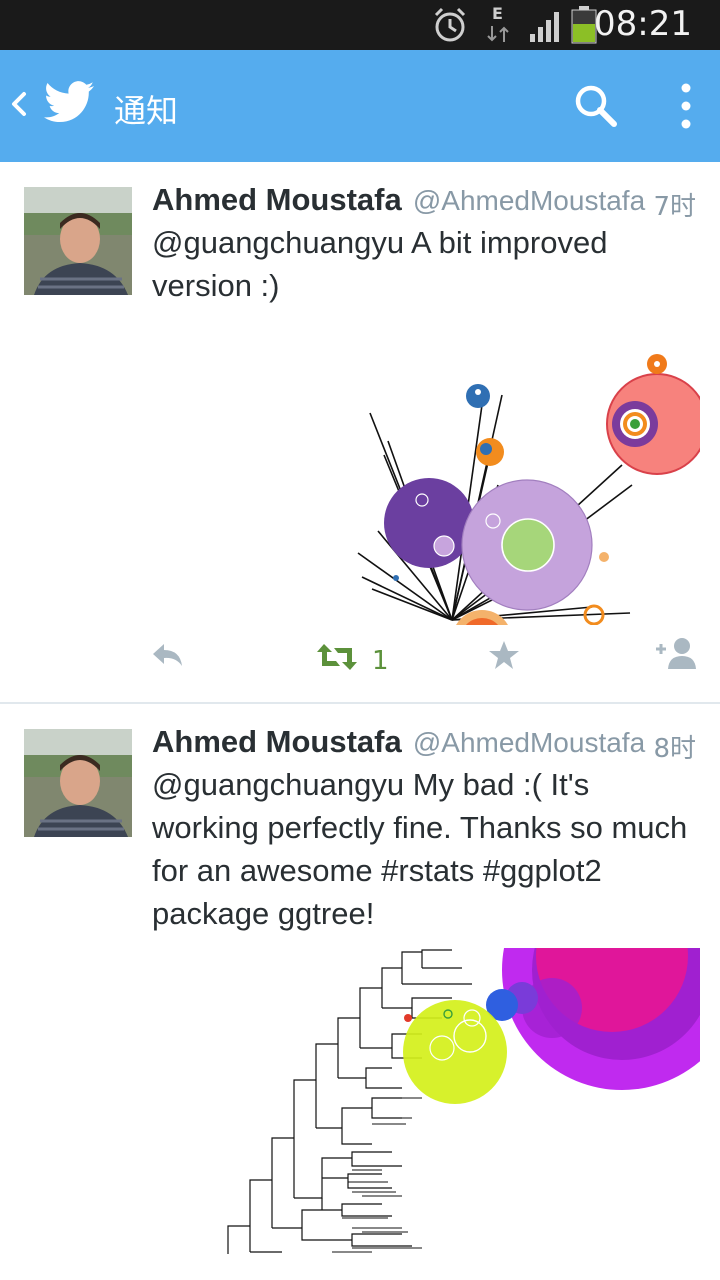 This screenshot has width=720, height=1280. What do you see at coordinates (146, 111) in the screenshot?
I see `page-title: 通知` at bounding box center [146, 111].